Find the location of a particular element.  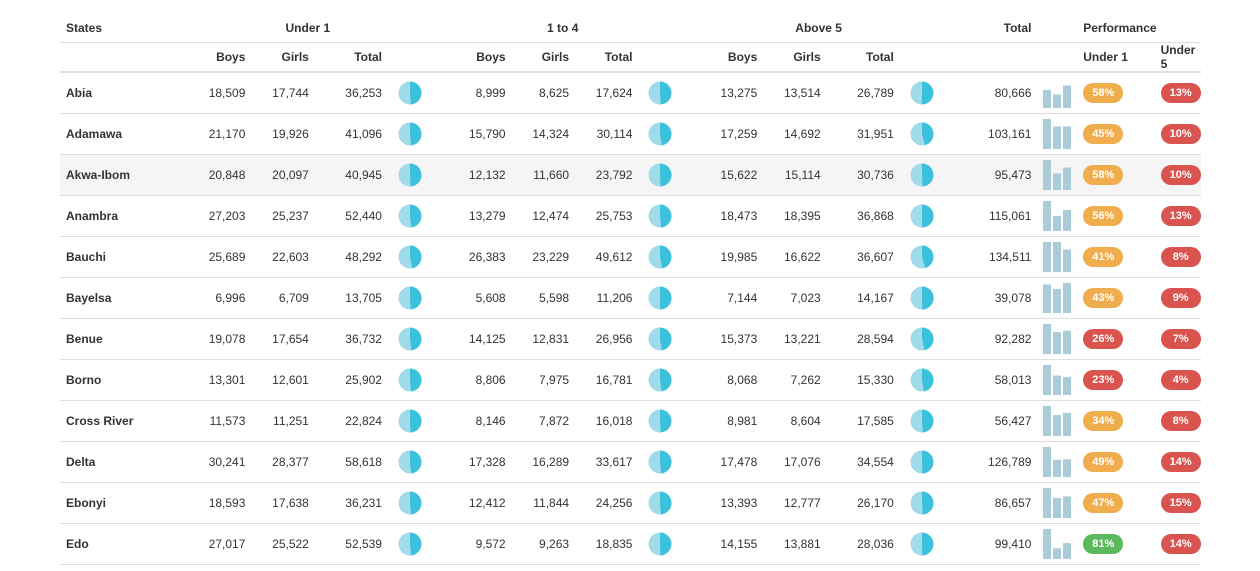

above5-boys: 19,985 is located at coordinates (725, 257).